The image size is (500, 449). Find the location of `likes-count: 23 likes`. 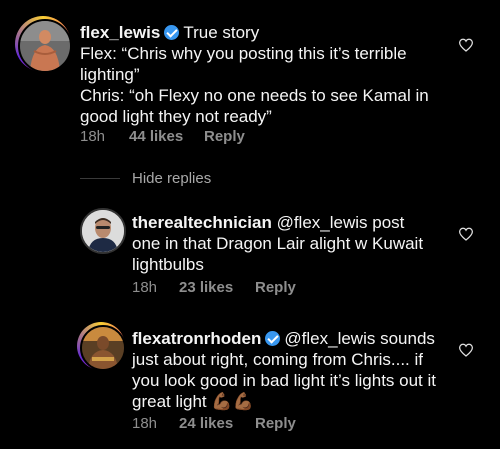

likes-count: 23 likes is located at coordinates (217, 287).